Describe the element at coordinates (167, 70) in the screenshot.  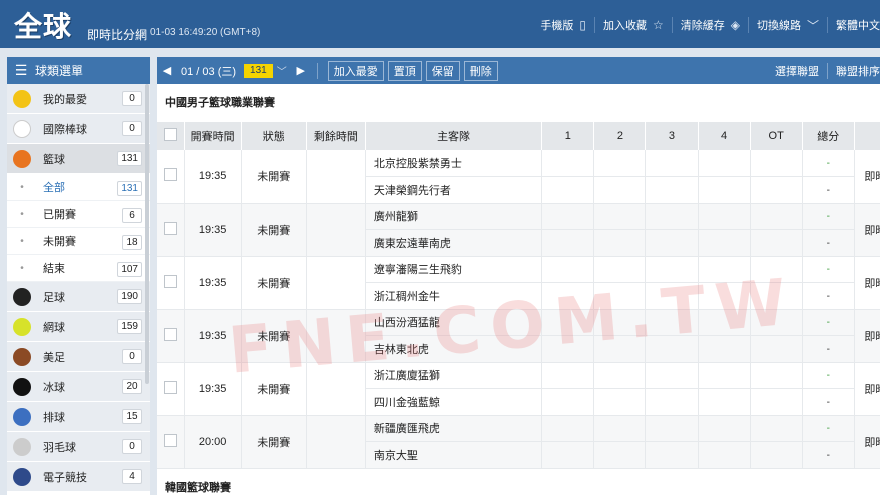
I see `prev-day-icon: ◀` at that location.